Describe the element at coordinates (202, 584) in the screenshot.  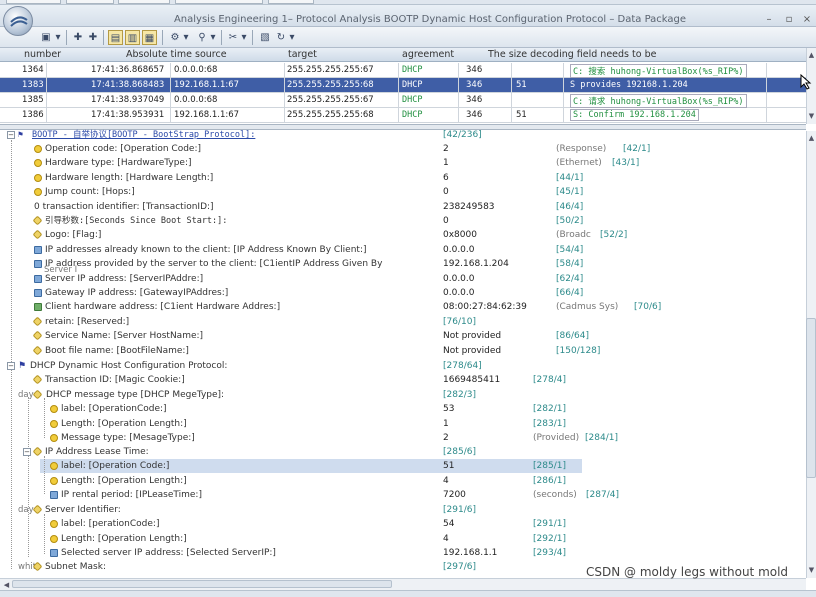
I see `horizontal-scrollbar-thumb` at that location.